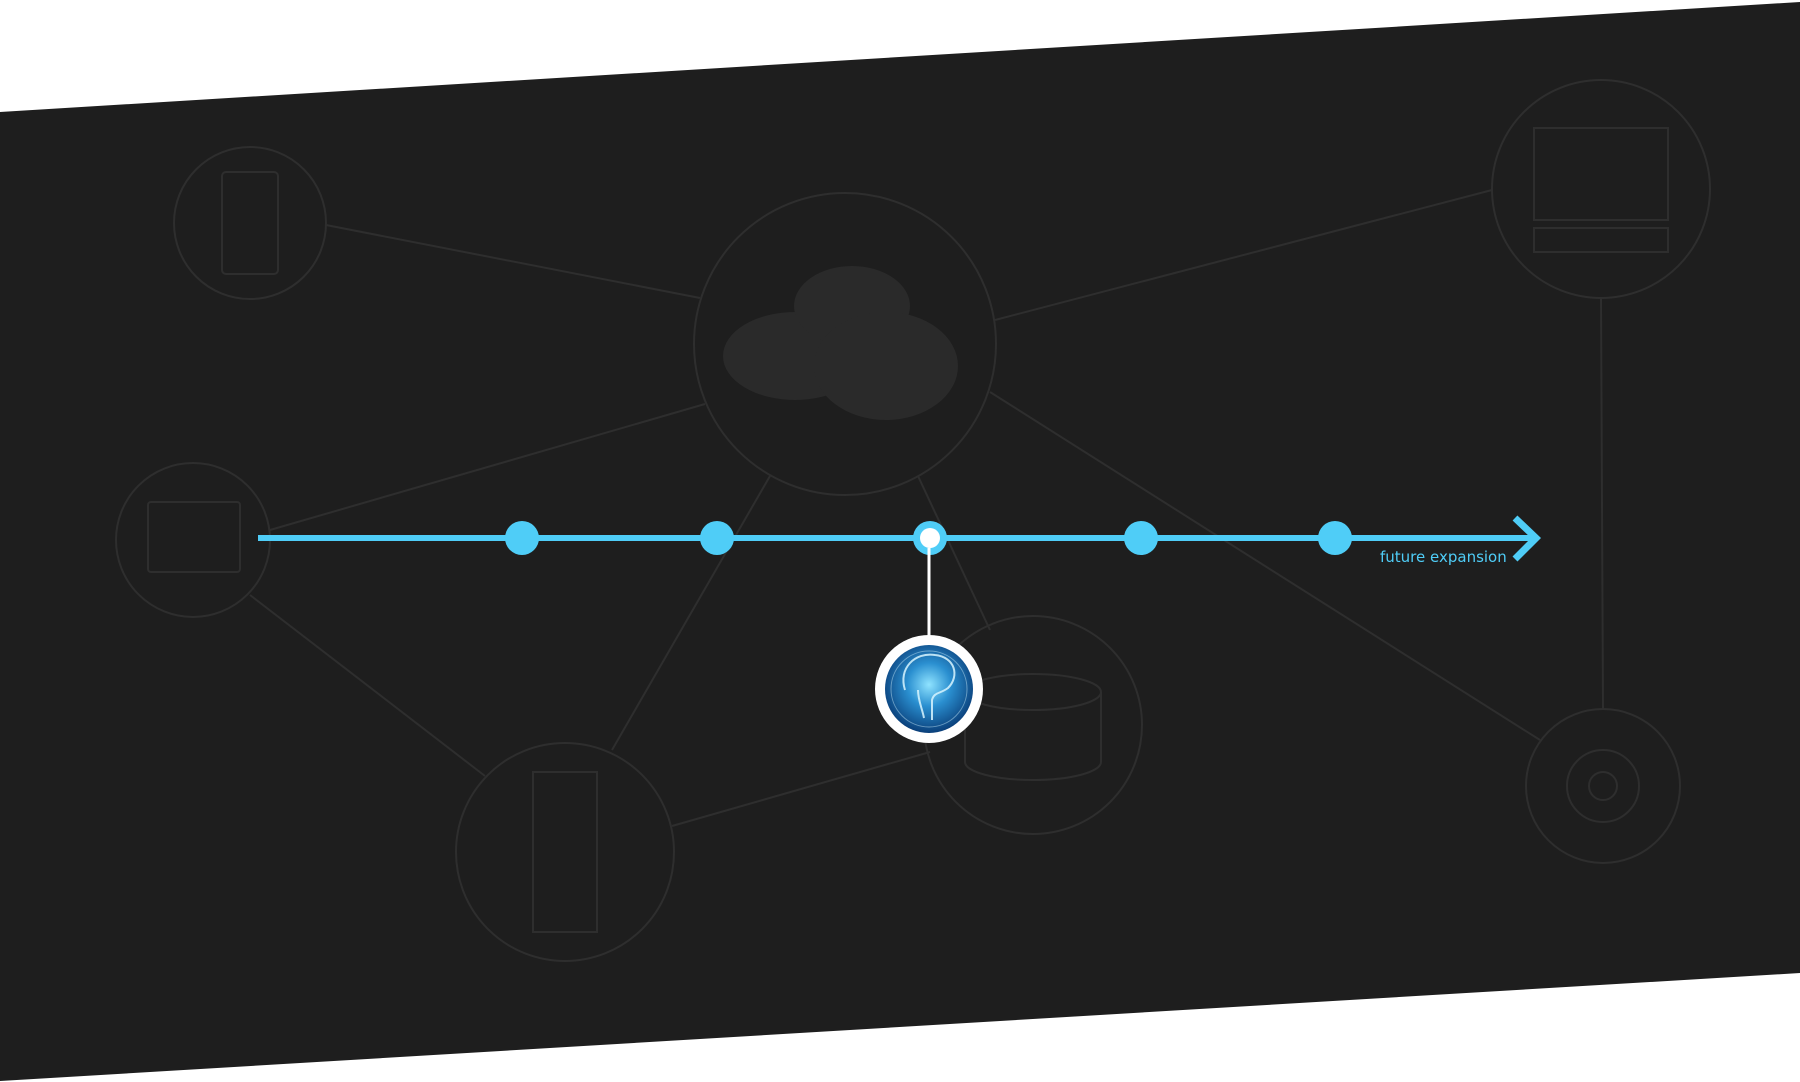 Image resolution: width=1800 pixels, height=1082 pixels. I want to click on brain-circuit-icon, so click(929, 689).